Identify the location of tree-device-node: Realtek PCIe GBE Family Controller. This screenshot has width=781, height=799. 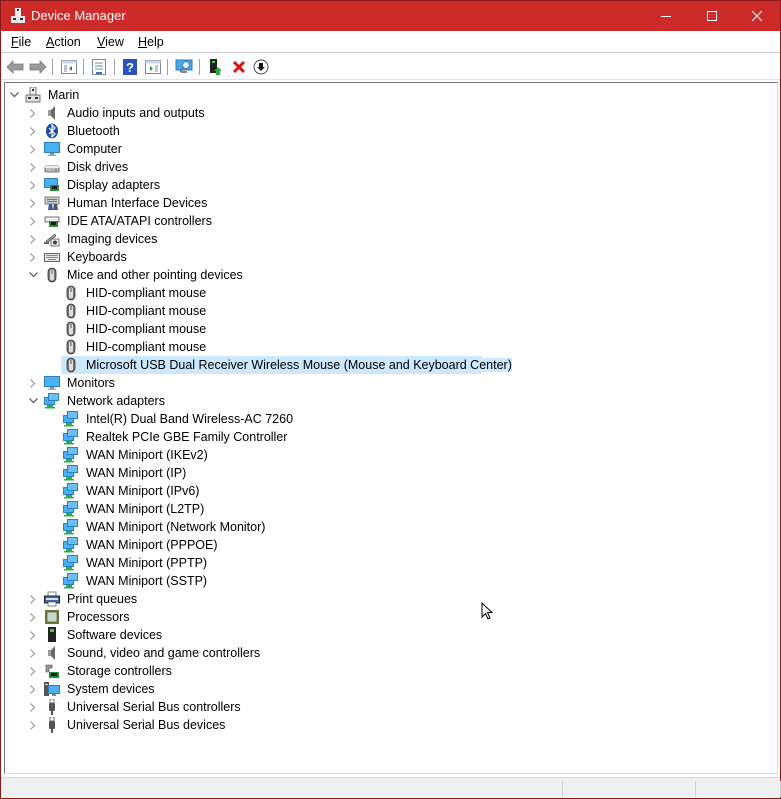
(390, 437).